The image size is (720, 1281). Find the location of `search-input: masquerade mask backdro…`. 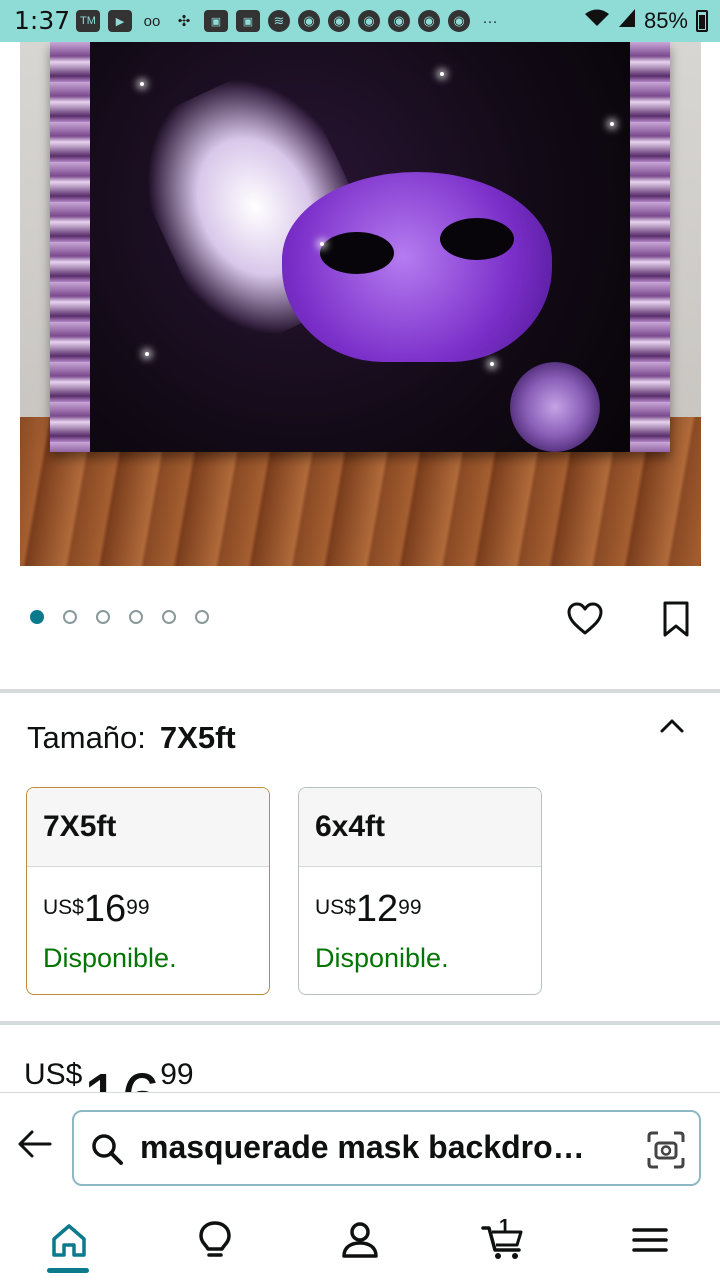

search-input: masquerade mask backdro… is located at coordinates (386, 1148).